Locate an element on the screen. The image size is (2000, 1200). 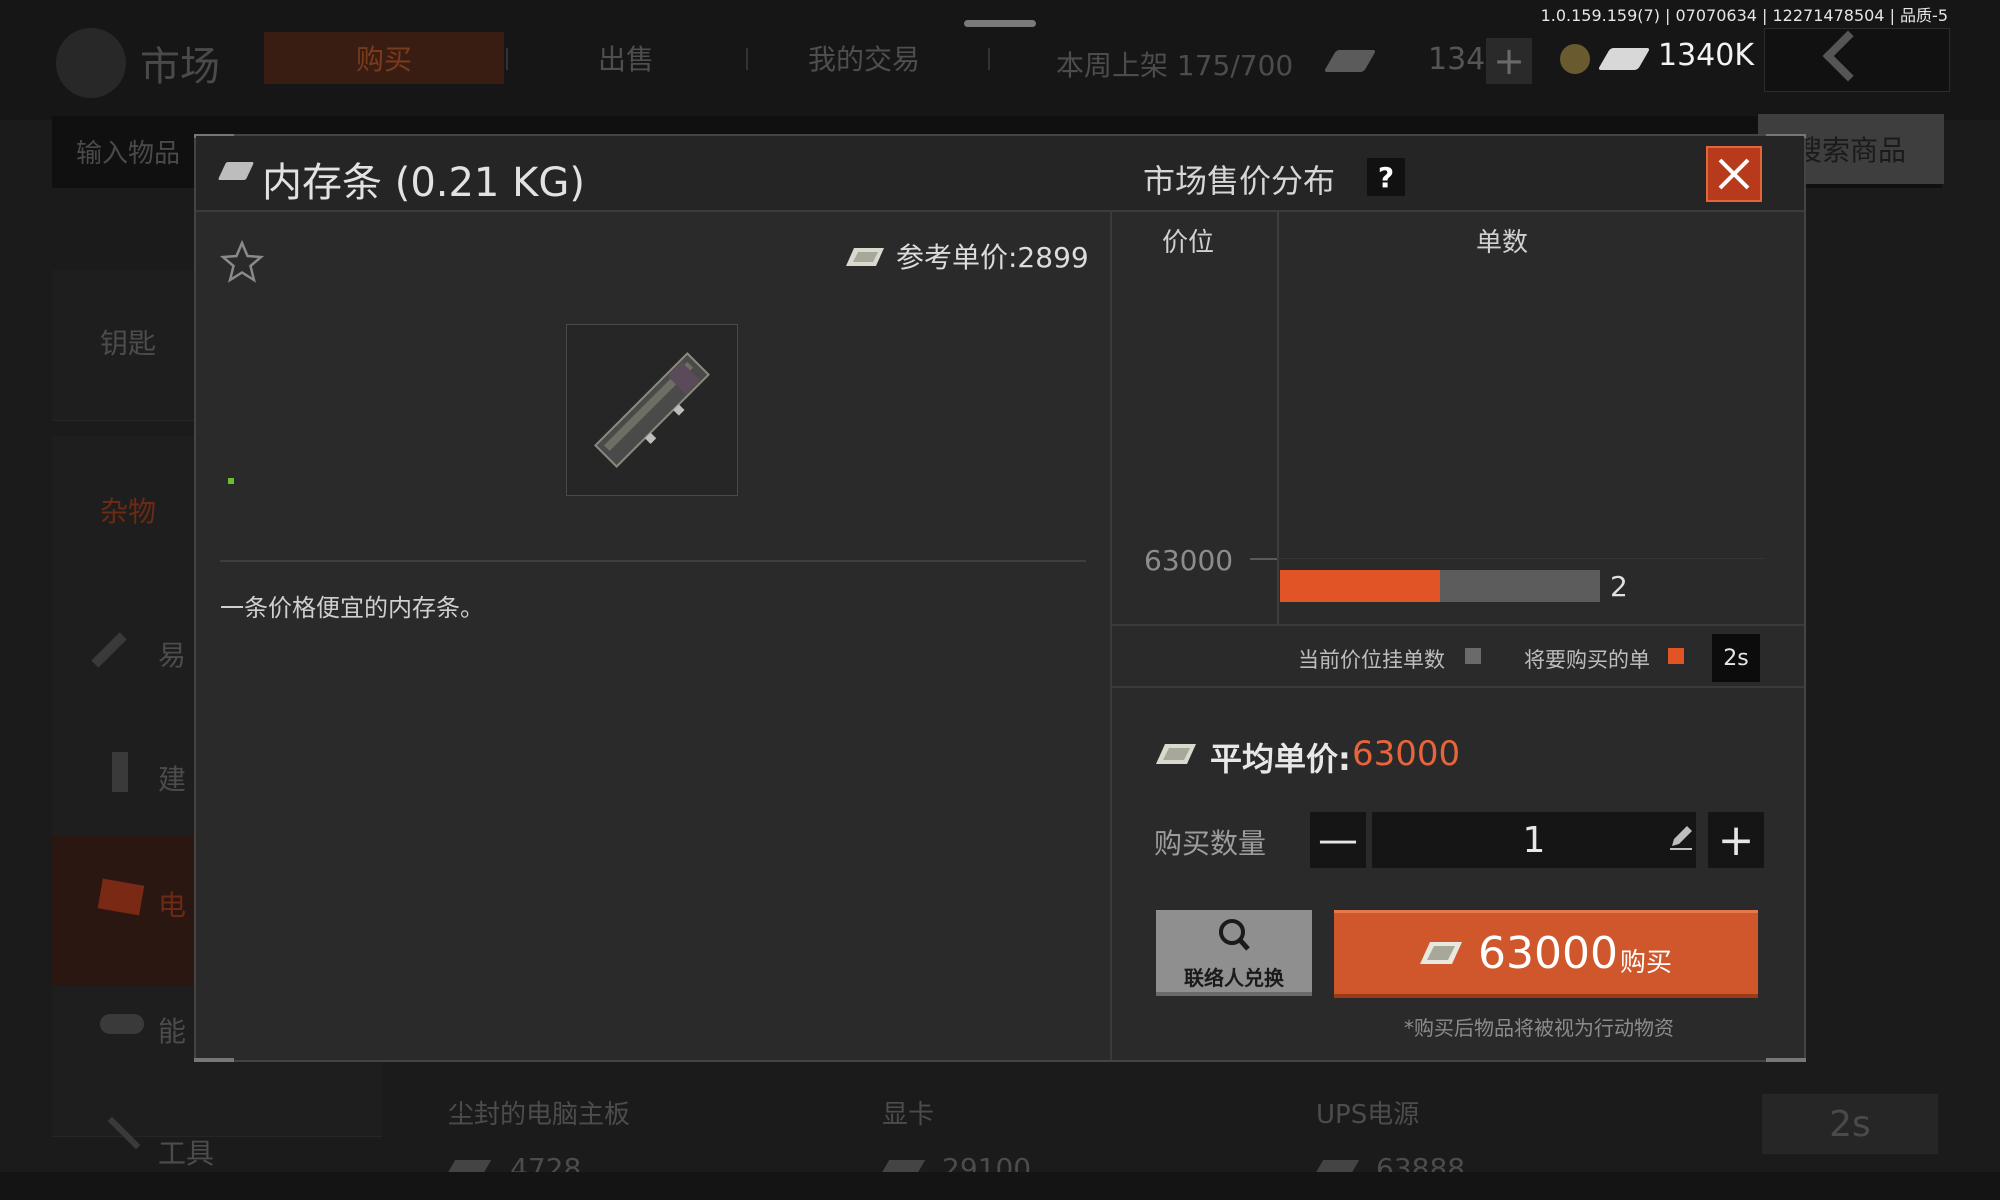
legend-label-listed: 当前价位挂单数 is located at coordinates (1371, 660).